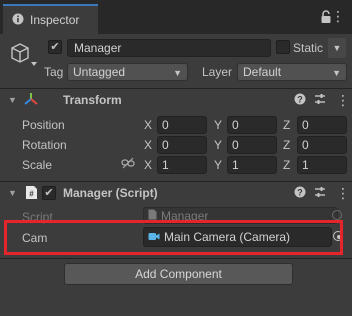 This screenshot has width=352, height=316. Describe the element at coordinates (44, 145) in the screenshot. I see `rotation-label: Rotation` at that location.